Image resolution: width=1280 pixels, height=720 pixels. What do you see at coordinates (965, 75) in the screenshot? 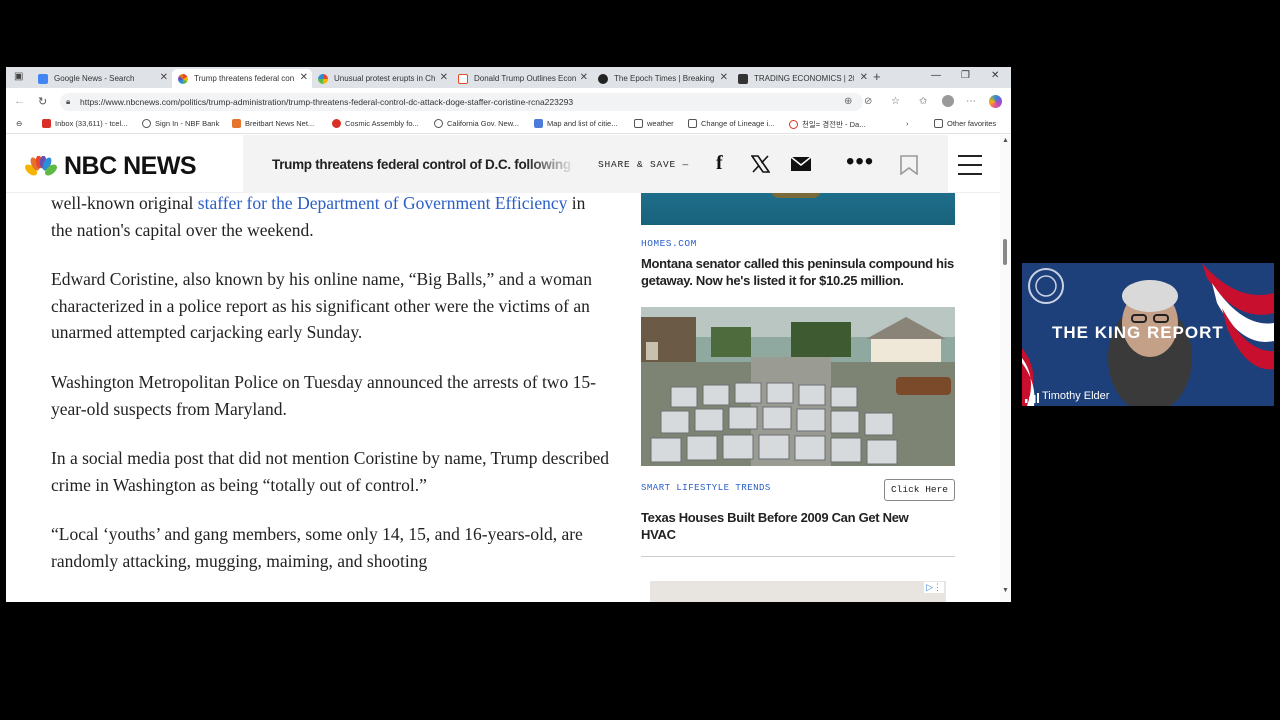
I see `restore-icon: ❐` at bounding box center [965, 75].